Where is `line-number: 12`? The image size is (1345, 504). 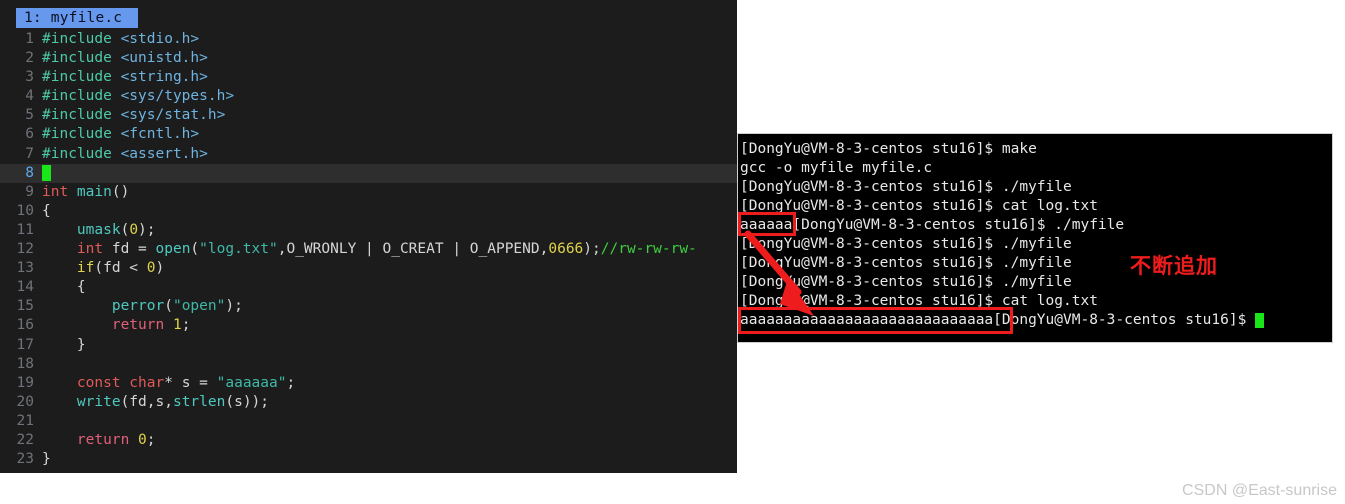
line-number: 12 is located at coordinates (25, 249).